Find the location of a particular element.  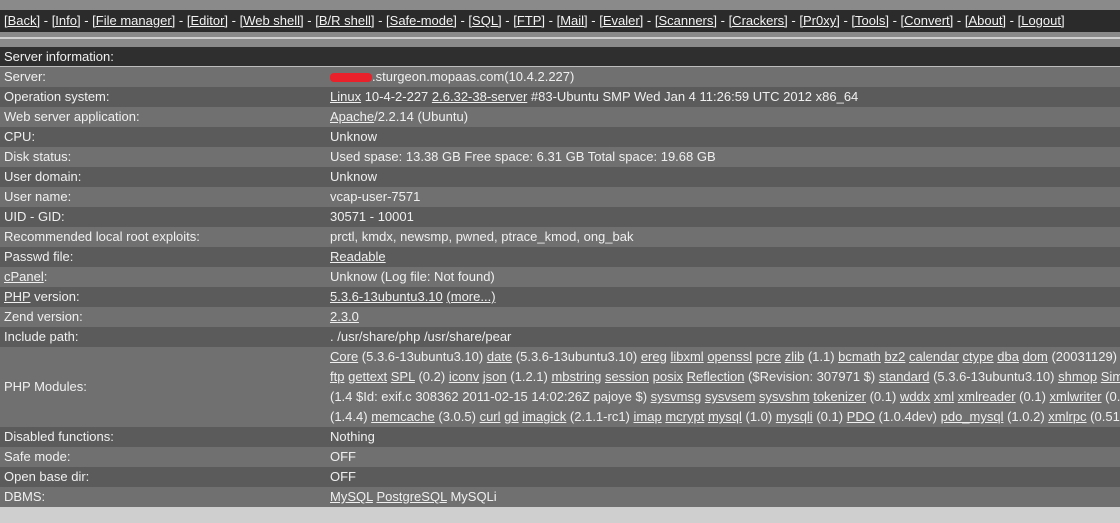

postgresql-link: PostgreSQL is located at coordinates (411, 496).